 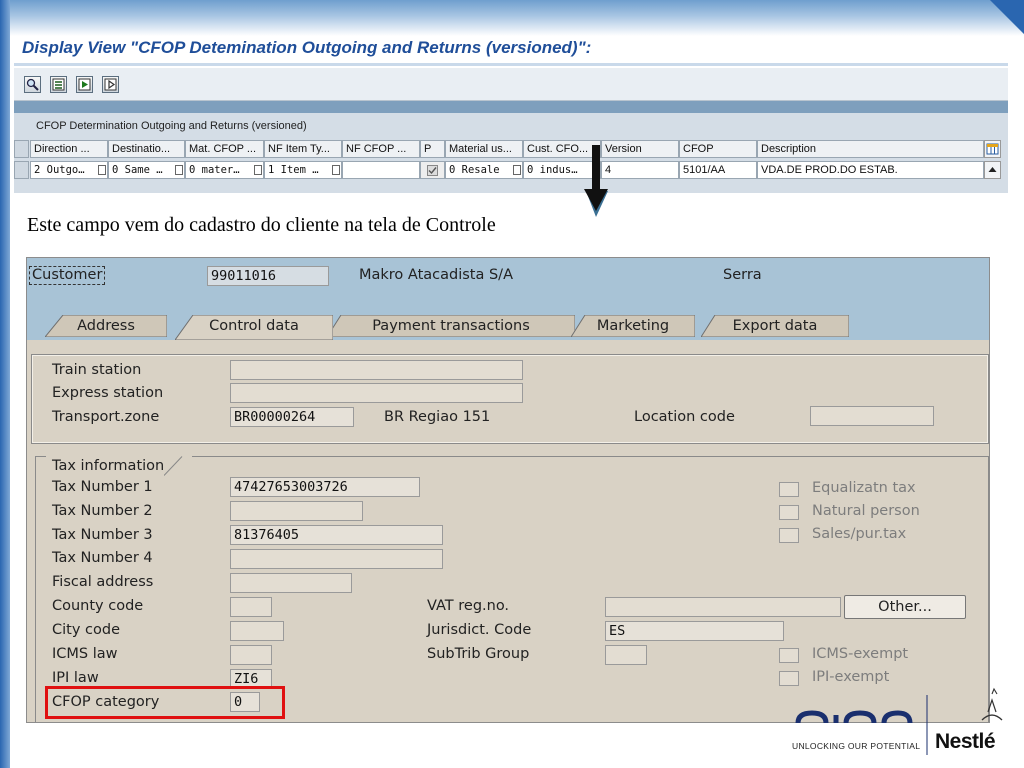 What do you see at coordinates (484, 170) in the screenshot?
I see `cell-material-usage: 0 Resale` at bounding box center [484, 170].